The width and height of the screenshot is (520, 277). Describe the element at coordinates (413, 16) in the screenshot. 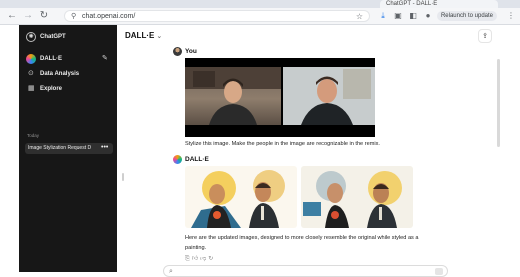

I see `sidepanel-icon: ◧` at that location.